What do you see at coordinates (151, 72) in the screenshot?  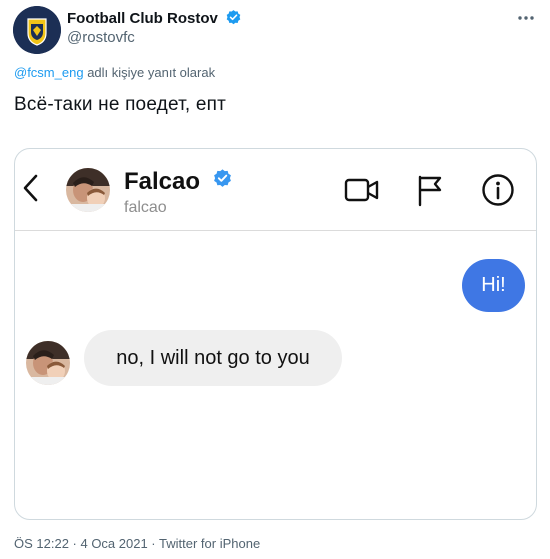 I see `reply-context-text: adlı kişiye yanıt olarak` at bounding box center [151, 72].